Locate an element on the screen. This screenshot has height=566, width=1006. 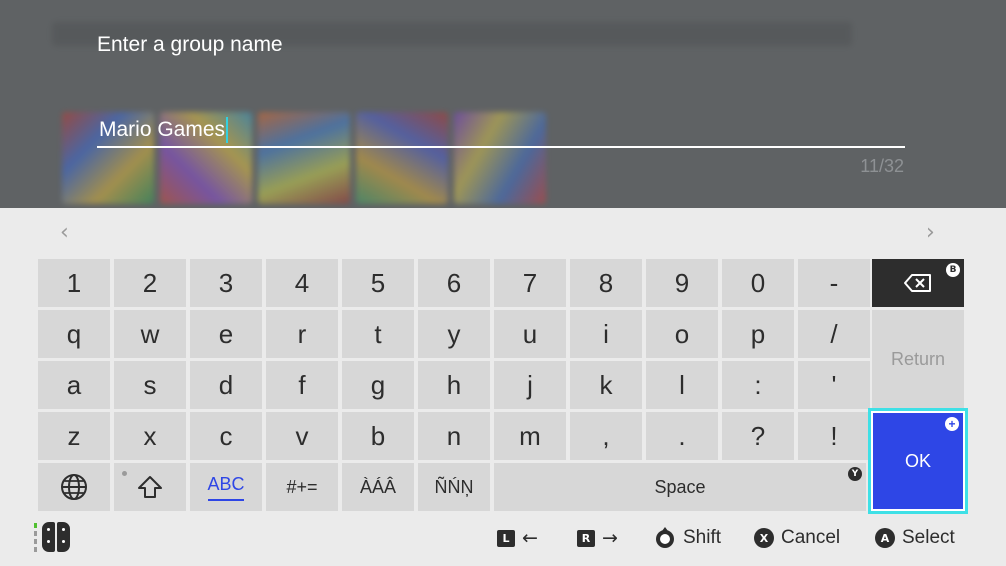
key-2-6: j is located at coordinates (530, 385).